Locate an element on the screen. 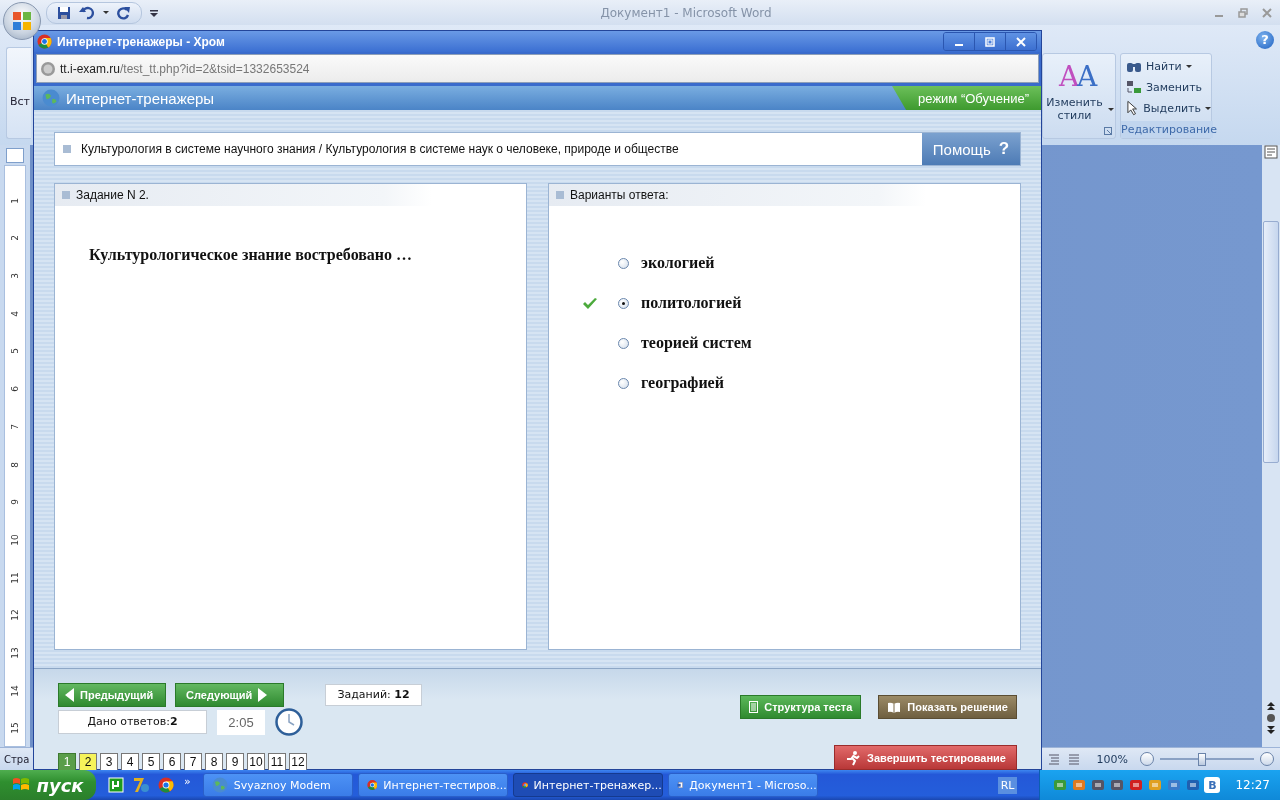 This screenshot has height=800, width=1280. timer: 2:05 is located at coordinates (241, 722).